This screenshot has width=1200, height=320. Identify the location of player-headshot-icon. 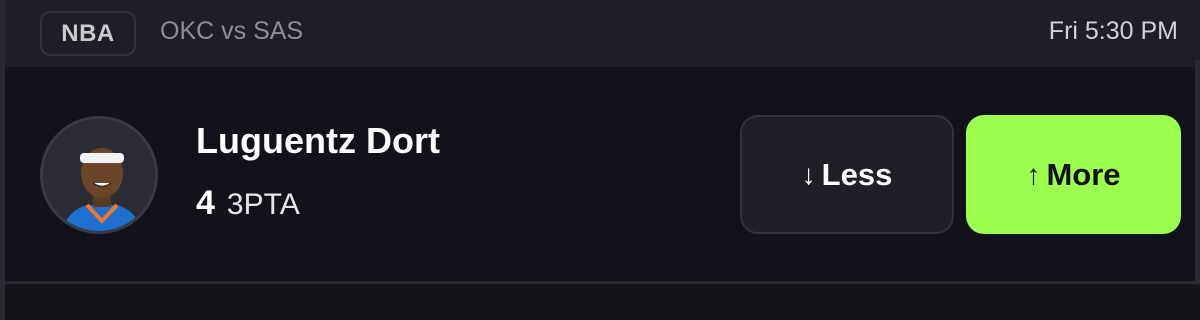
(99, 175).